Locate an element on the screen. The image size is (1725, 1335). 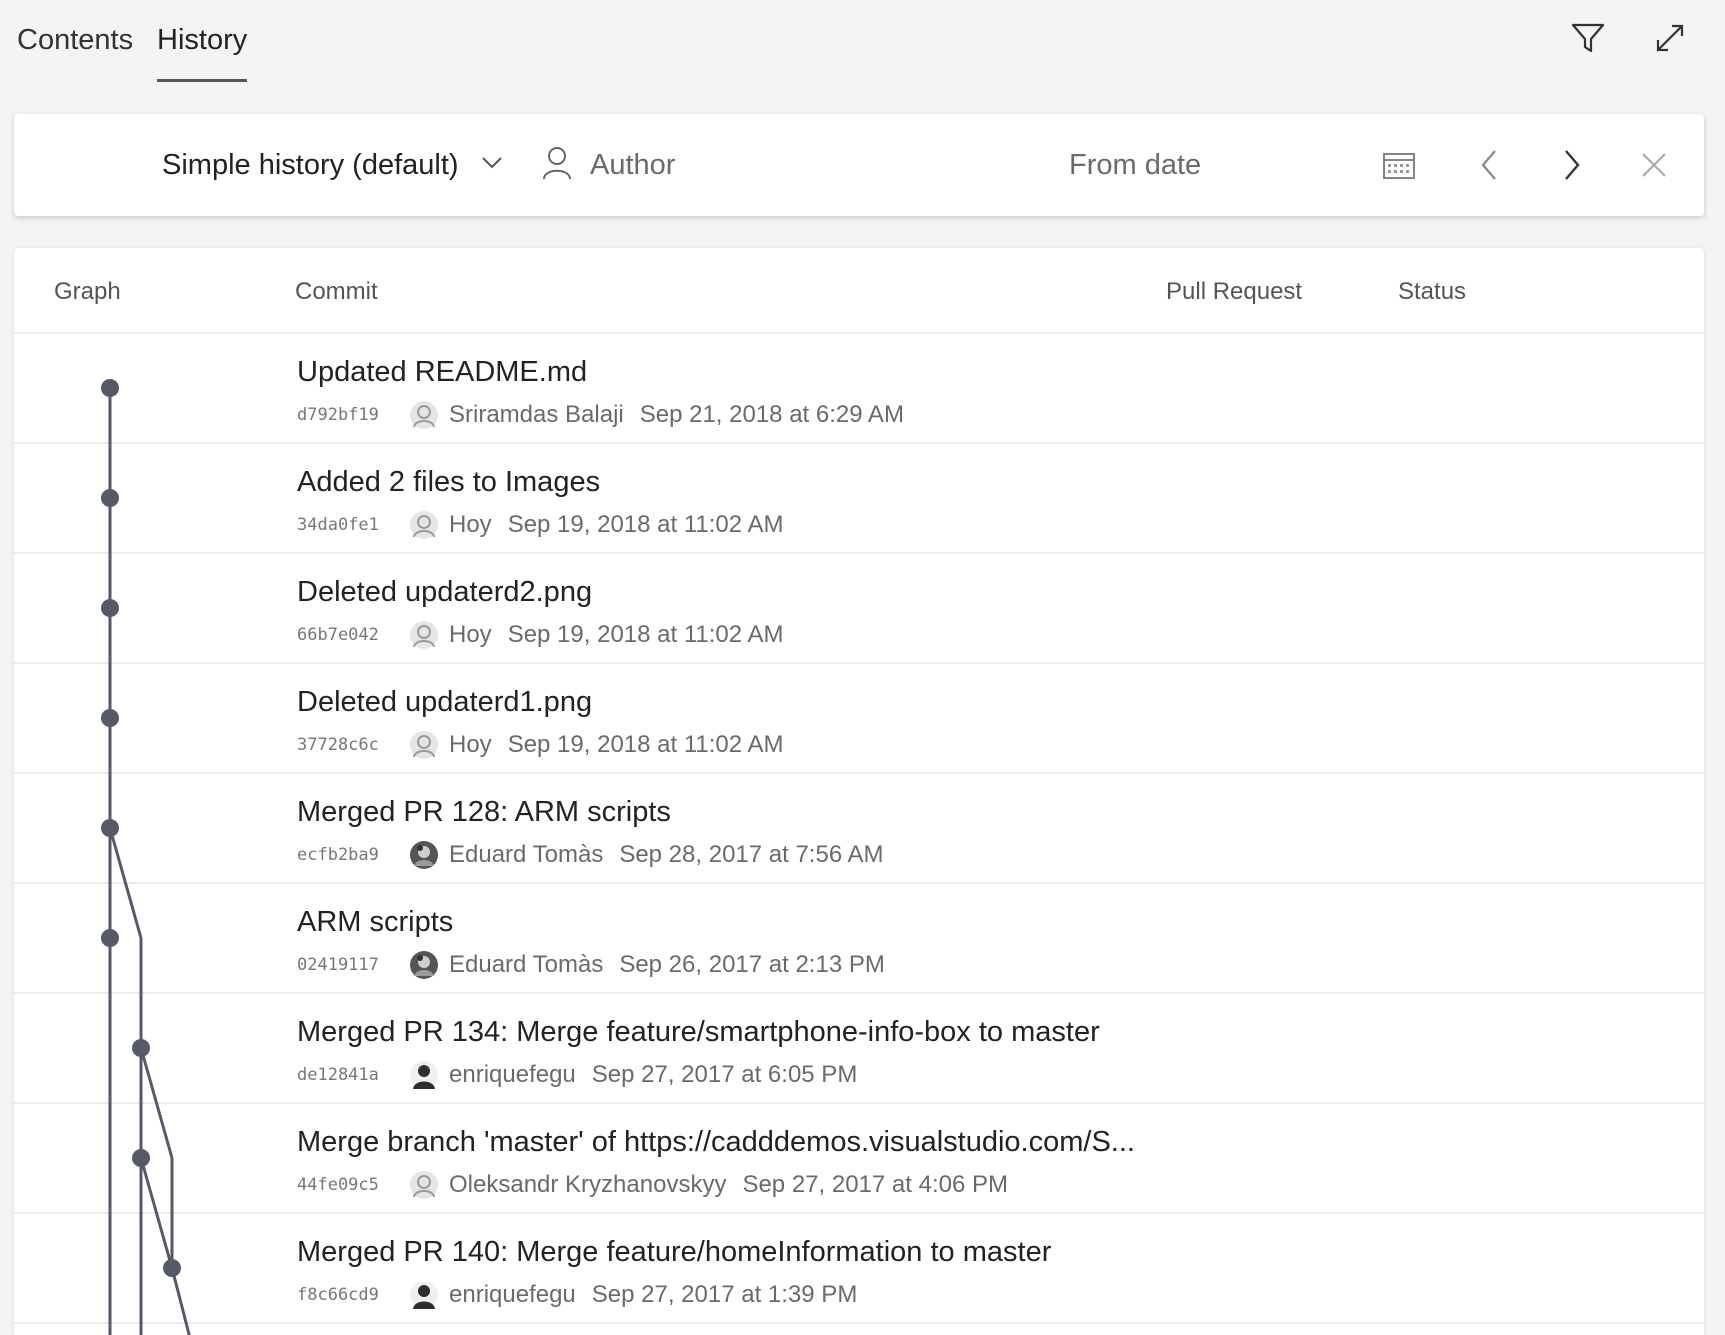
chevron-left-icon is located at coordinates (1489, 165).